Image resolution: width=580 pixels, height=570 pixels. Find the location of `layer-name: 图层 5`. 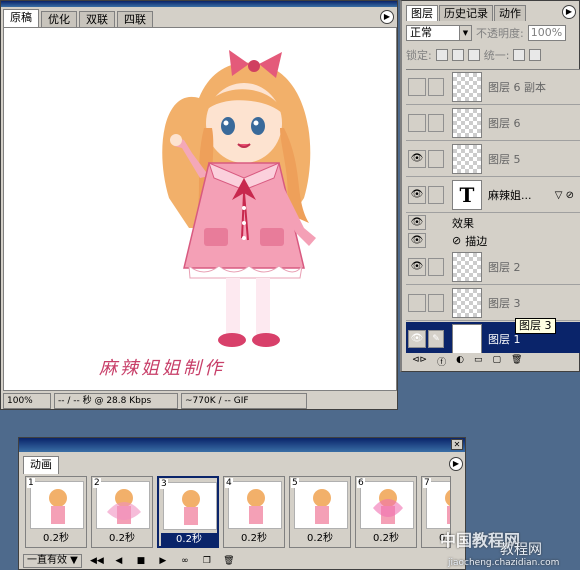

layer-name: 图层 5 is located at coordinates (504, 159).